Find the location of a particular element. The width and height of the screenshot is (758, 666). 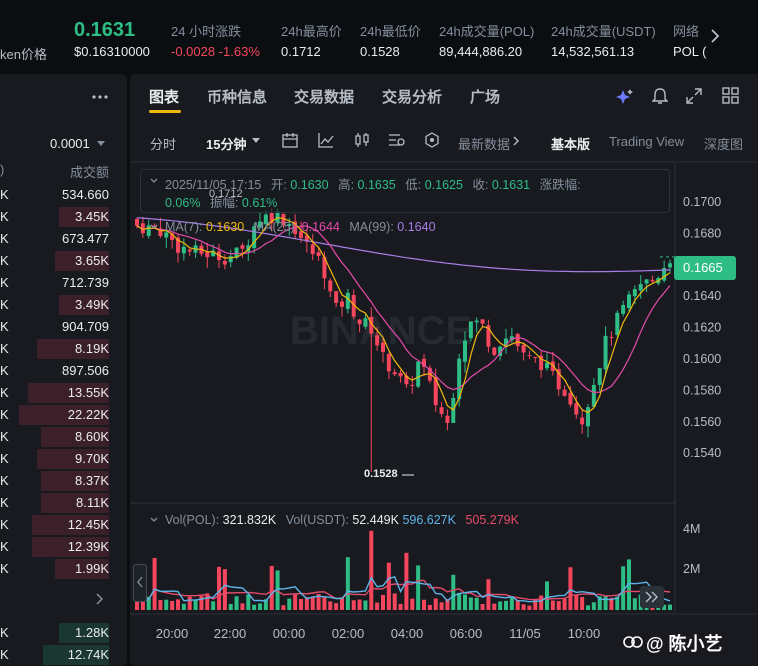

high-label: 高: is located at coordinates (346, 185).